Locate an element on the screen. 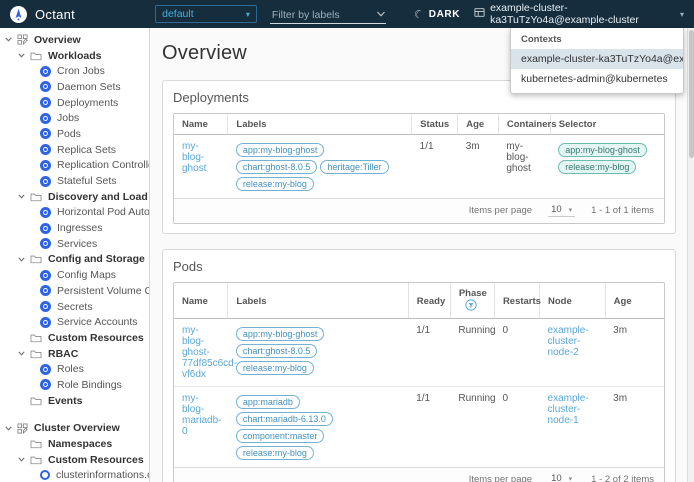 The width and height of the screenshot is (694, 482). sidebar-item-workloads: Workloads is located at coordinates (74, 56).